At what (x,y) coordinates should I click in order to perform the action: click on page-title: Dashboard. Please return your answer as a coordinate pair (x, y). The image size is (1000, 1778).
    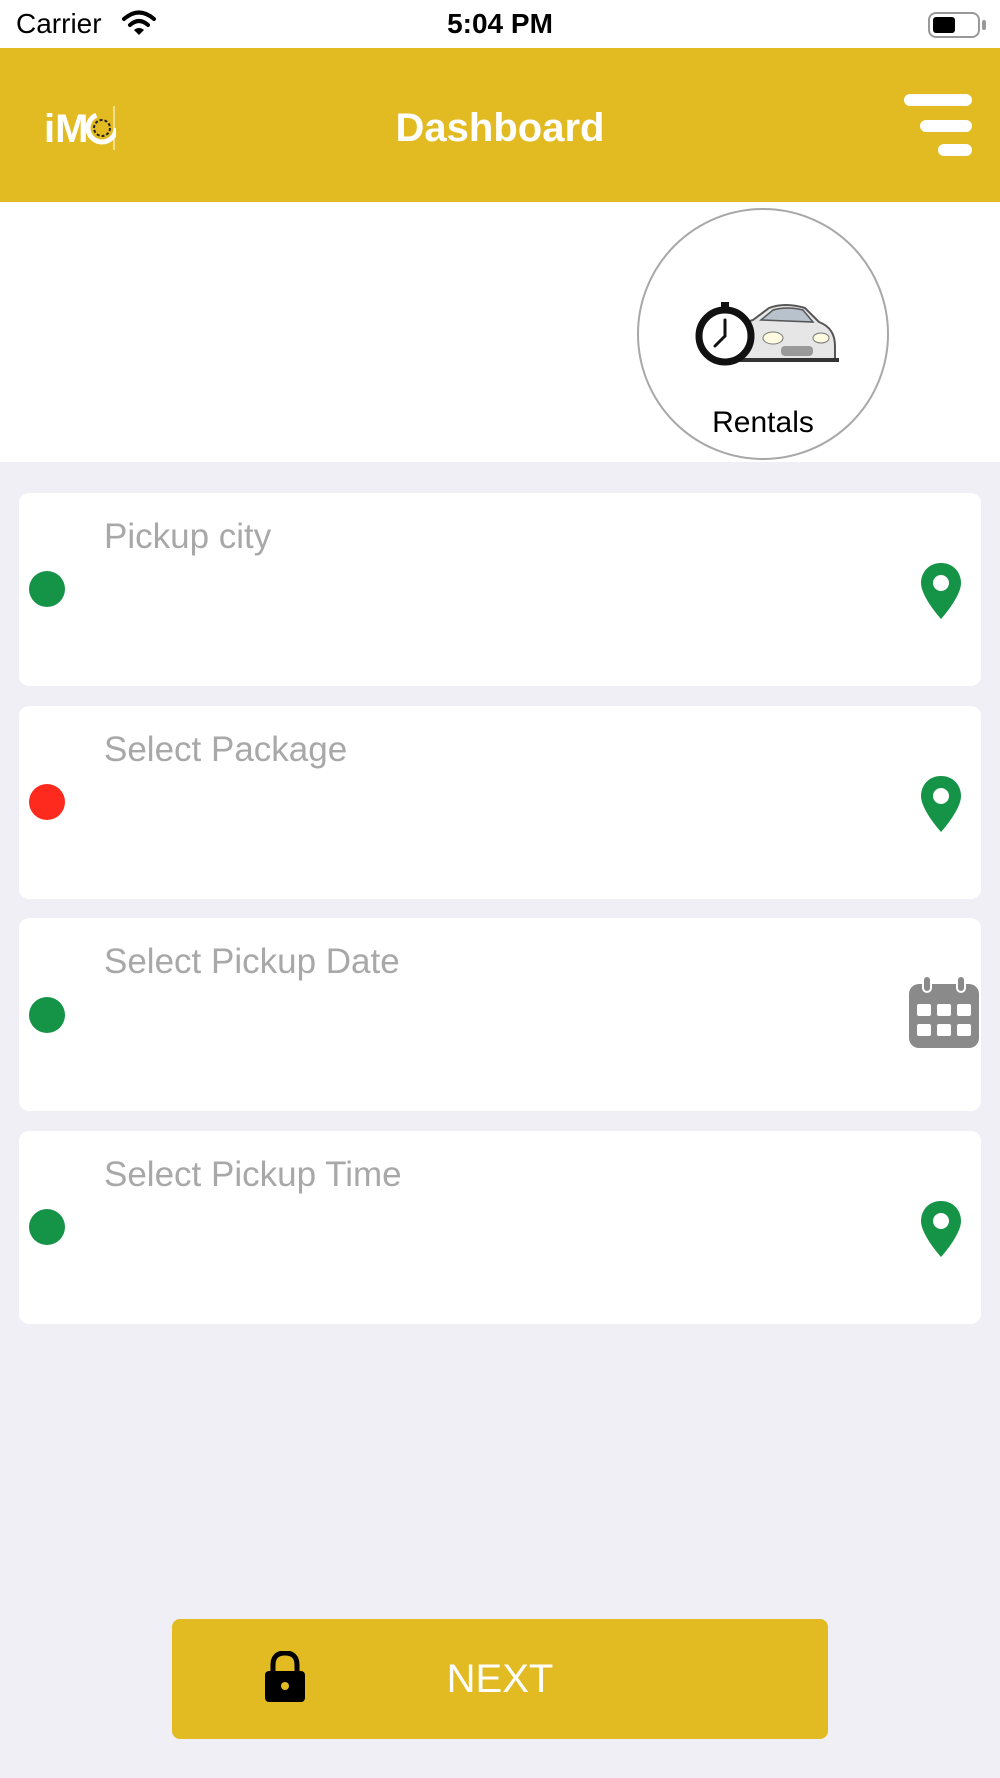
    Looking at the image, I should click on (500, 128).